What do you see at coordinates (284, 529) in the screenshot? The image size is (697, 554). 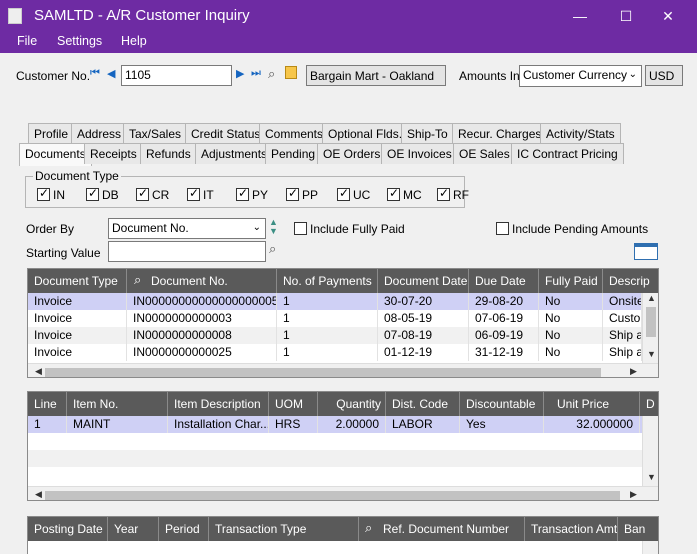 I see `col-transaction-type: Transaction Type` at bounding box center [284, 529].